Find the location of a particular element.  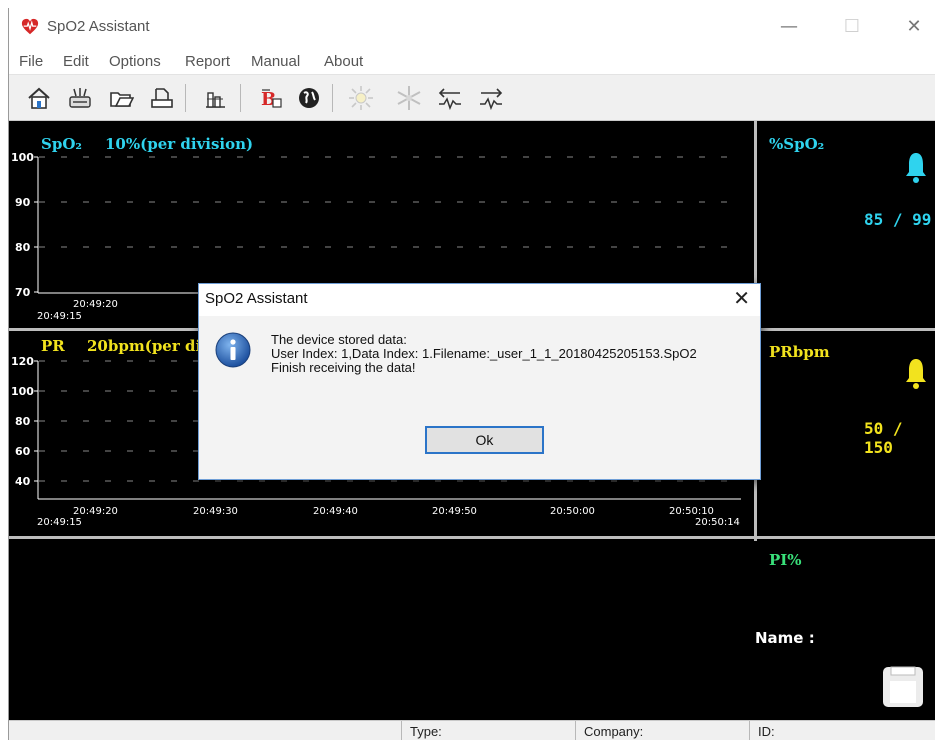

print-button is located at coordinates (162, 98).